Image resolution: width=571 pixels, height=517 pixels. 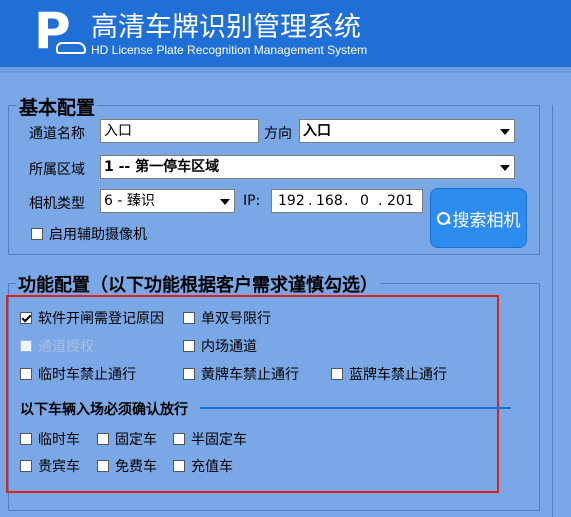 What do you see at coordinates (398, 375) in the screenshot?
I see `option-label: 蓝牌车禁止通行` at bounding box center [398, 375].